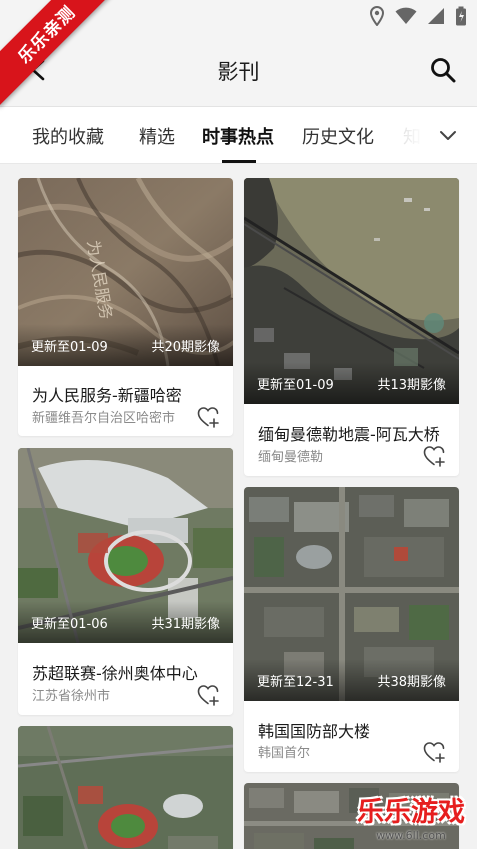  Describe the element at coordinates (104, 418) in the screenshot. I see `card-location: 新疆维吾尔自治区哈密市` at that location.